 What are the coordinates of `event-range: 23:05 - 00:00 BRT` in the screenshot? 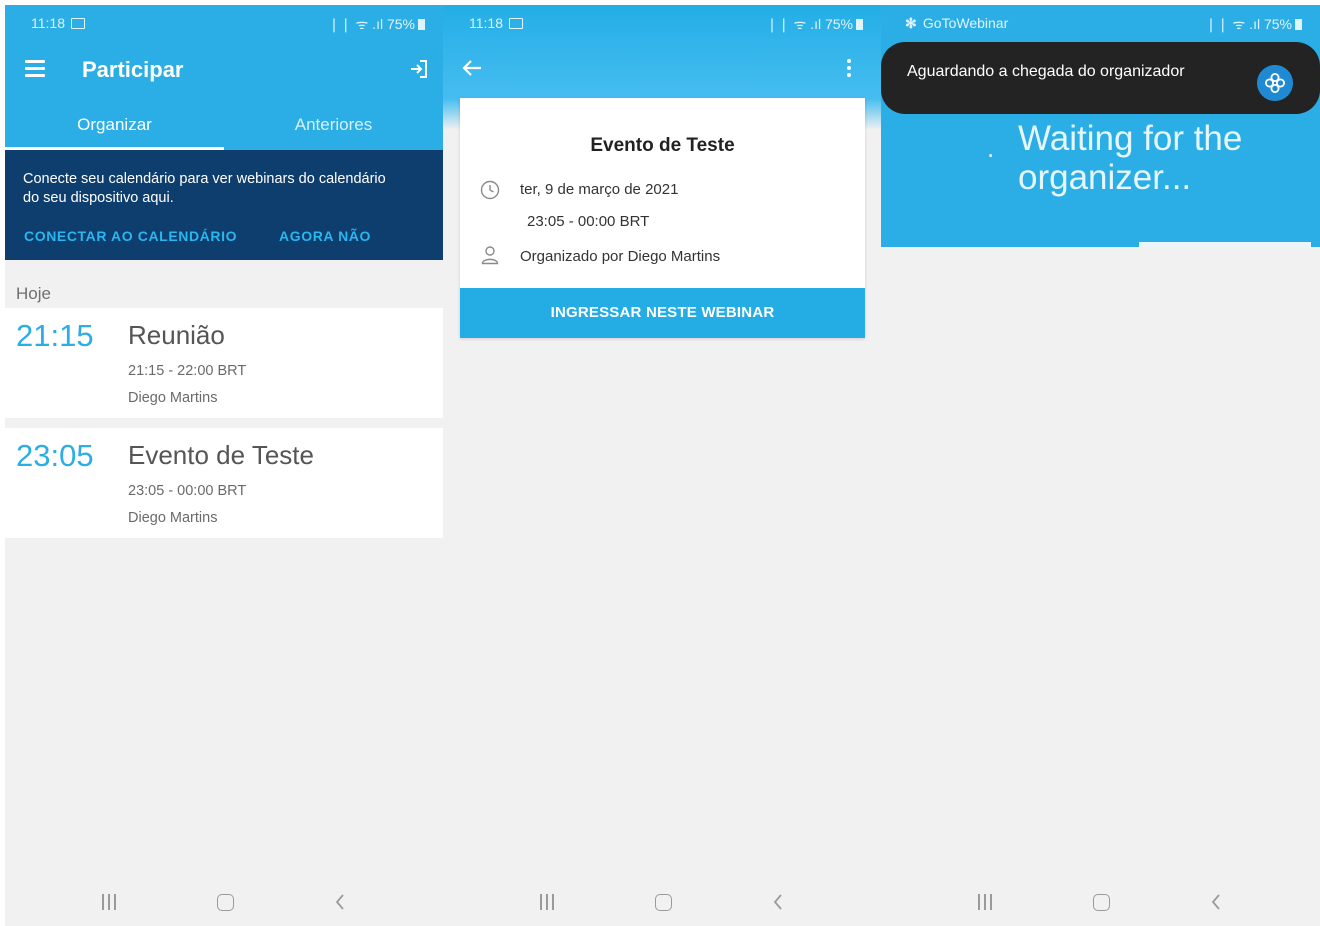 It's located at (187, 491).